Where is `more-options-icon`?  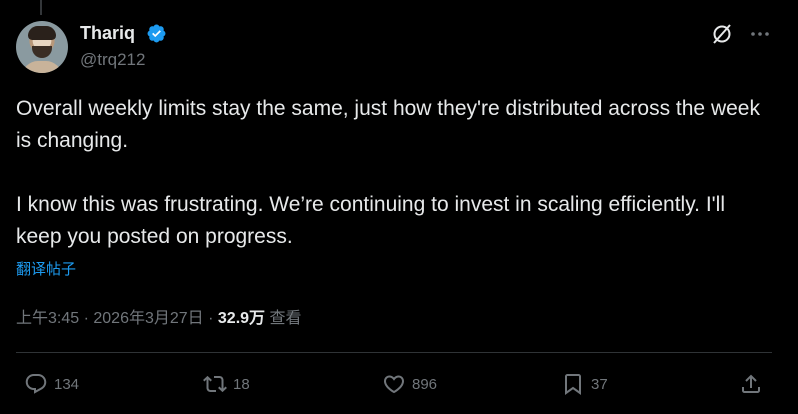 more-options-icon is located at coordinates (760, 34).